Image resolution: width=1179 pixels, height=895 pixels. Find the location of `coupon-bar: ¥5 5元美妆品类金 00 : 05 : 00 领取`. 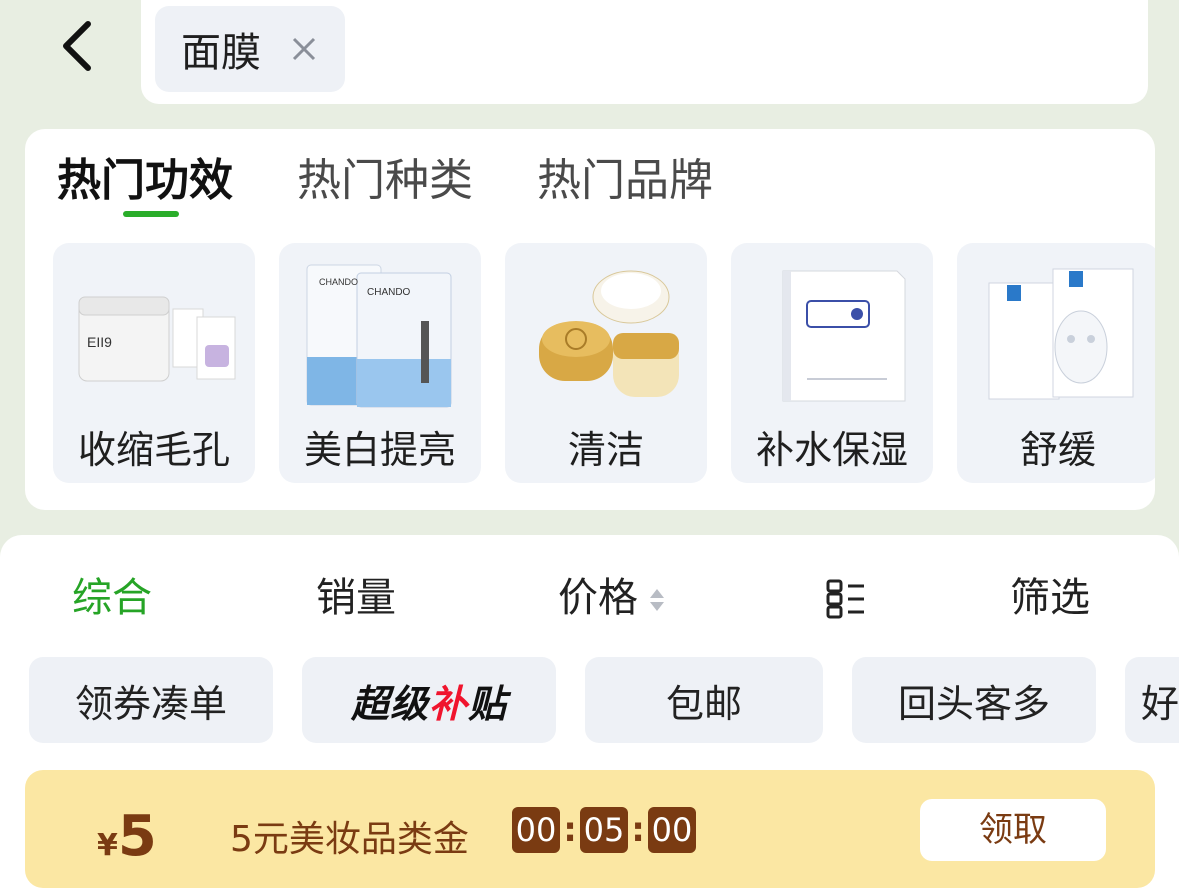

coupon-bar: ¥5 5元美妆品类金 00 : 05 : 00 领取 is located at coordinates (590, 829).